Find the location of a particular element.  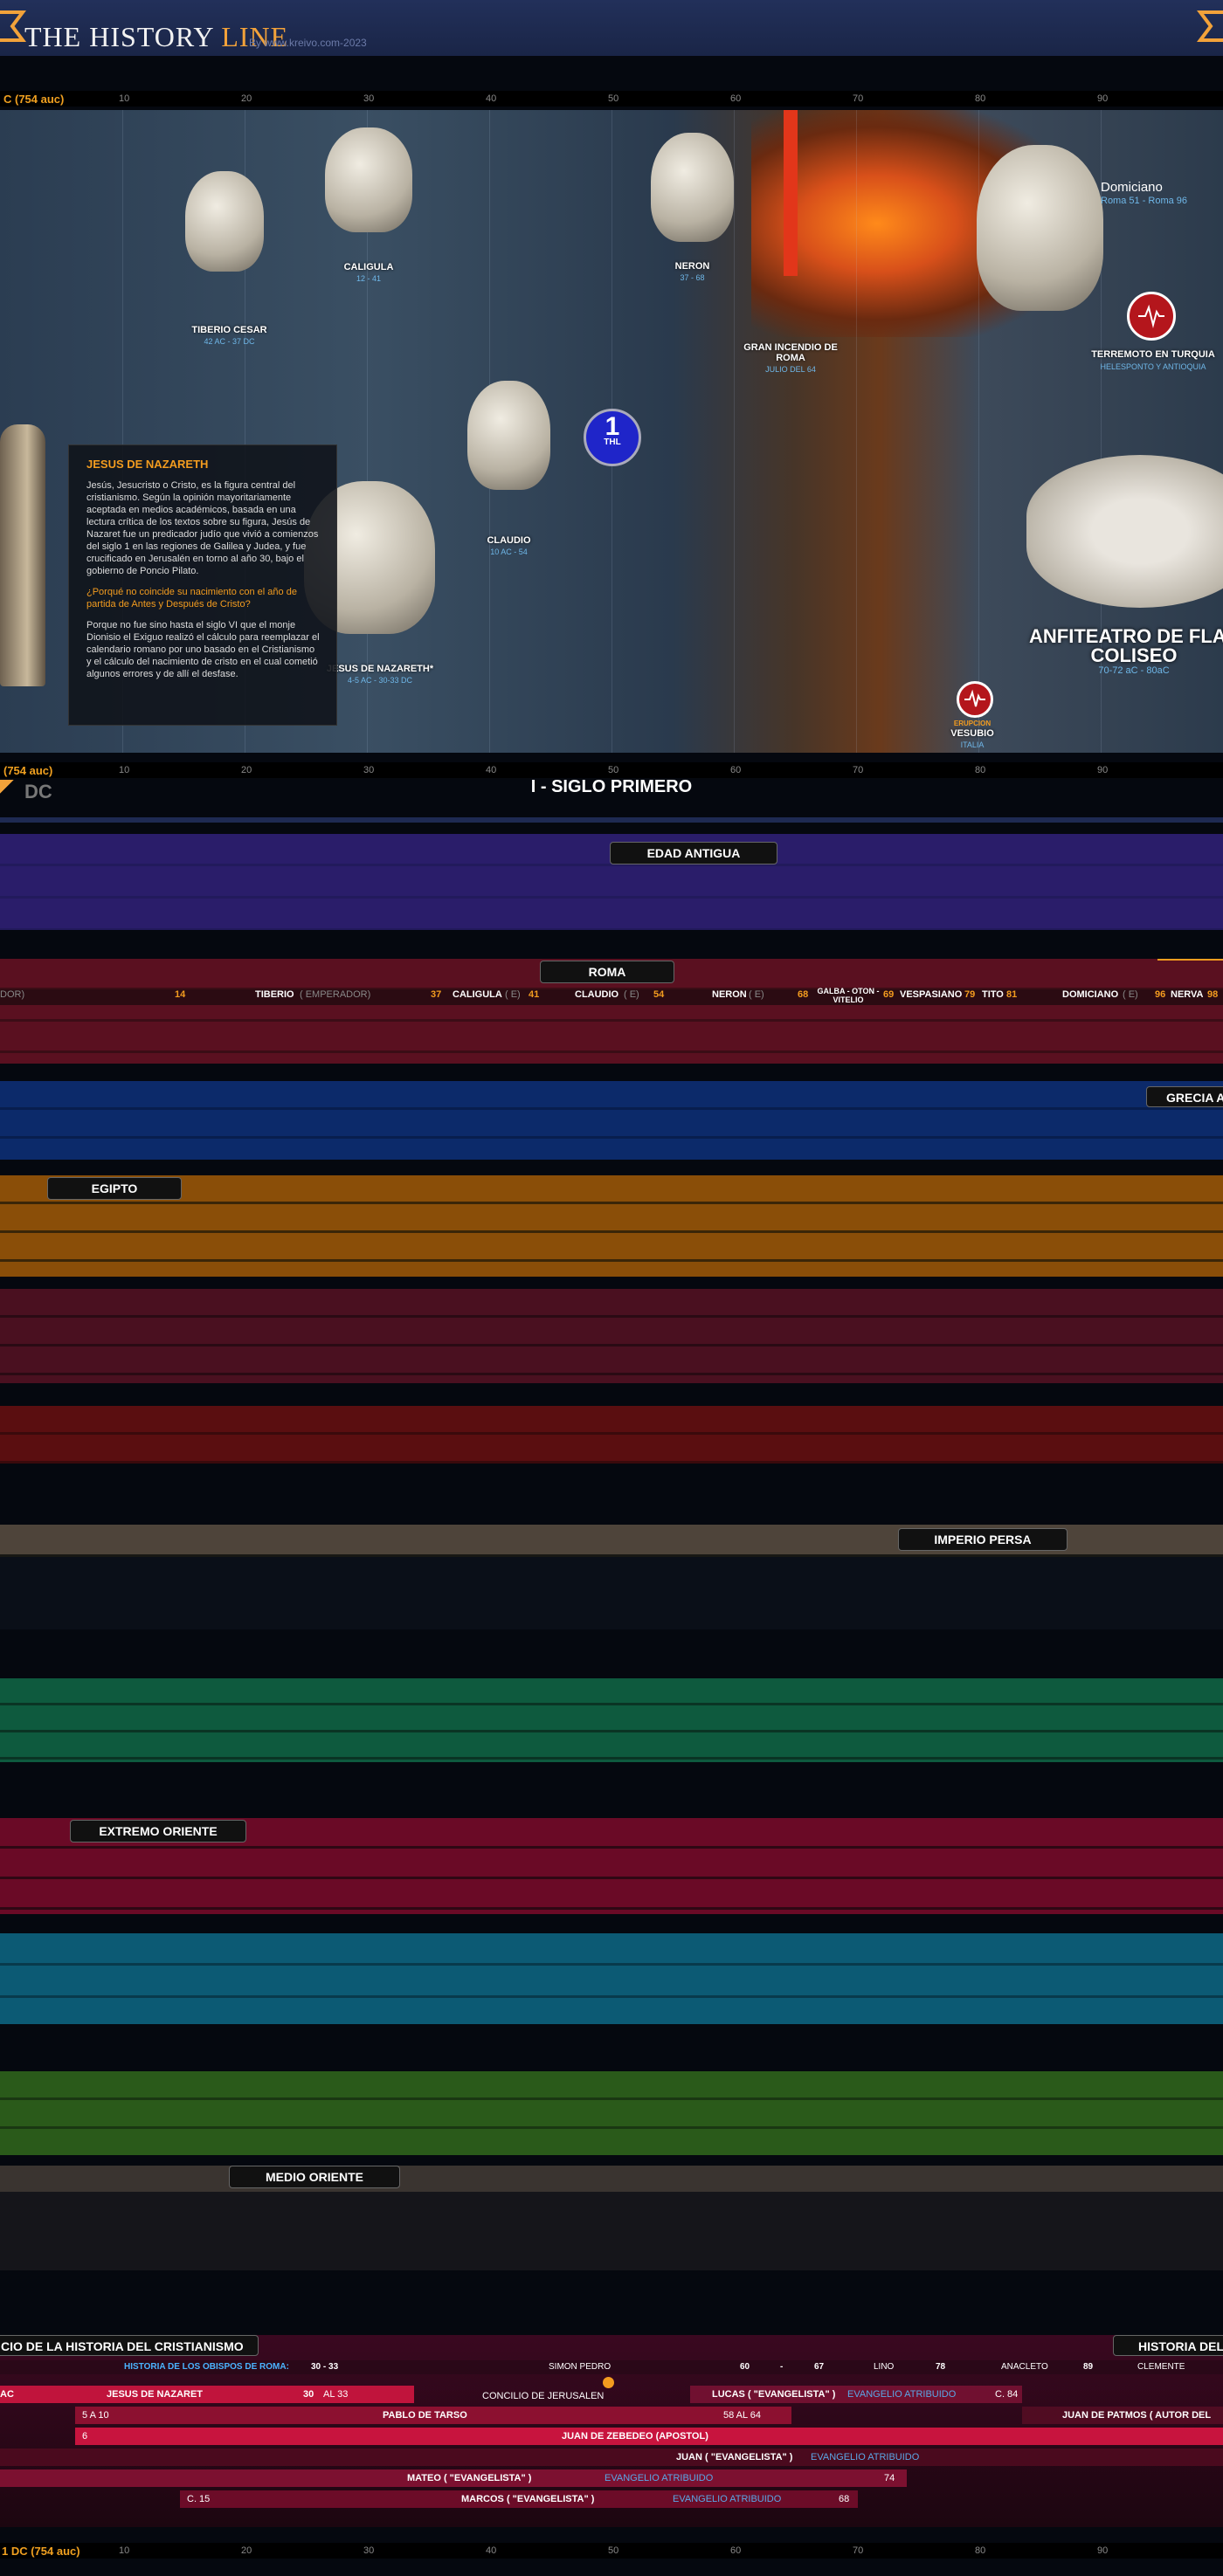

claudio-bust is located at coordinates (509, 435).